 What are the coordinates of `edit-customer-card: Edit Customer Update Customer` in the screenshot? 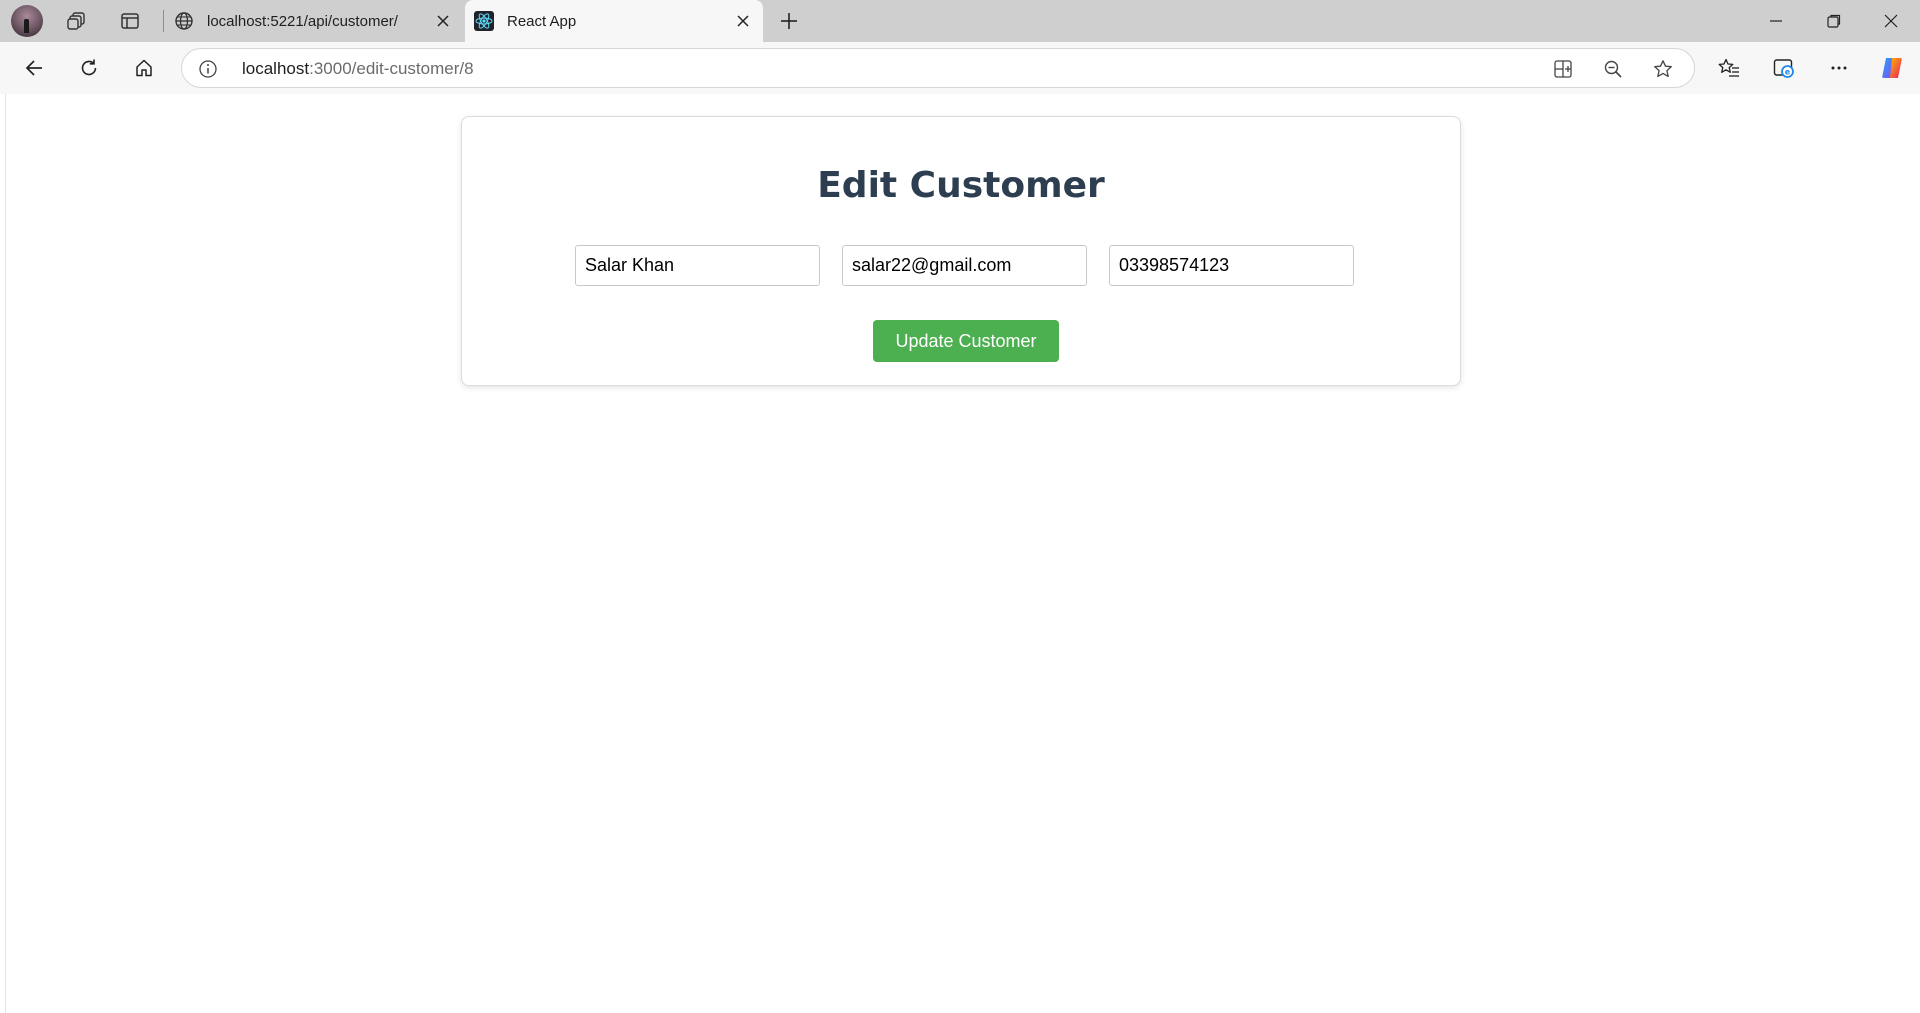 It's located at (961, 251).